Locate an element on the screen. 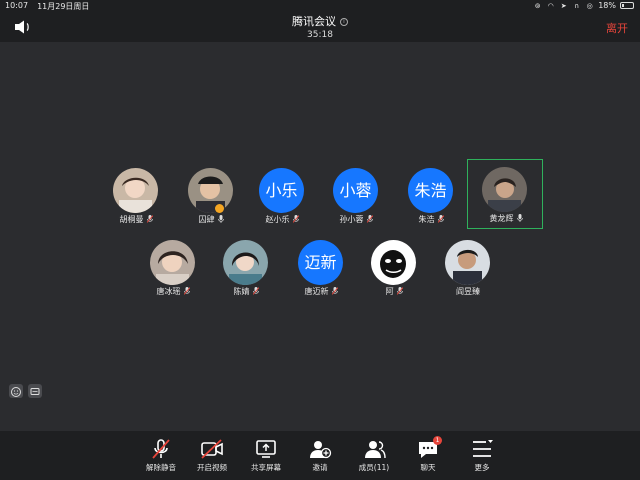 Image resolution: width=640 pixels, height=480 pixels. share-screen-button: 共享屏幕 is located at coordinates (266, 456).